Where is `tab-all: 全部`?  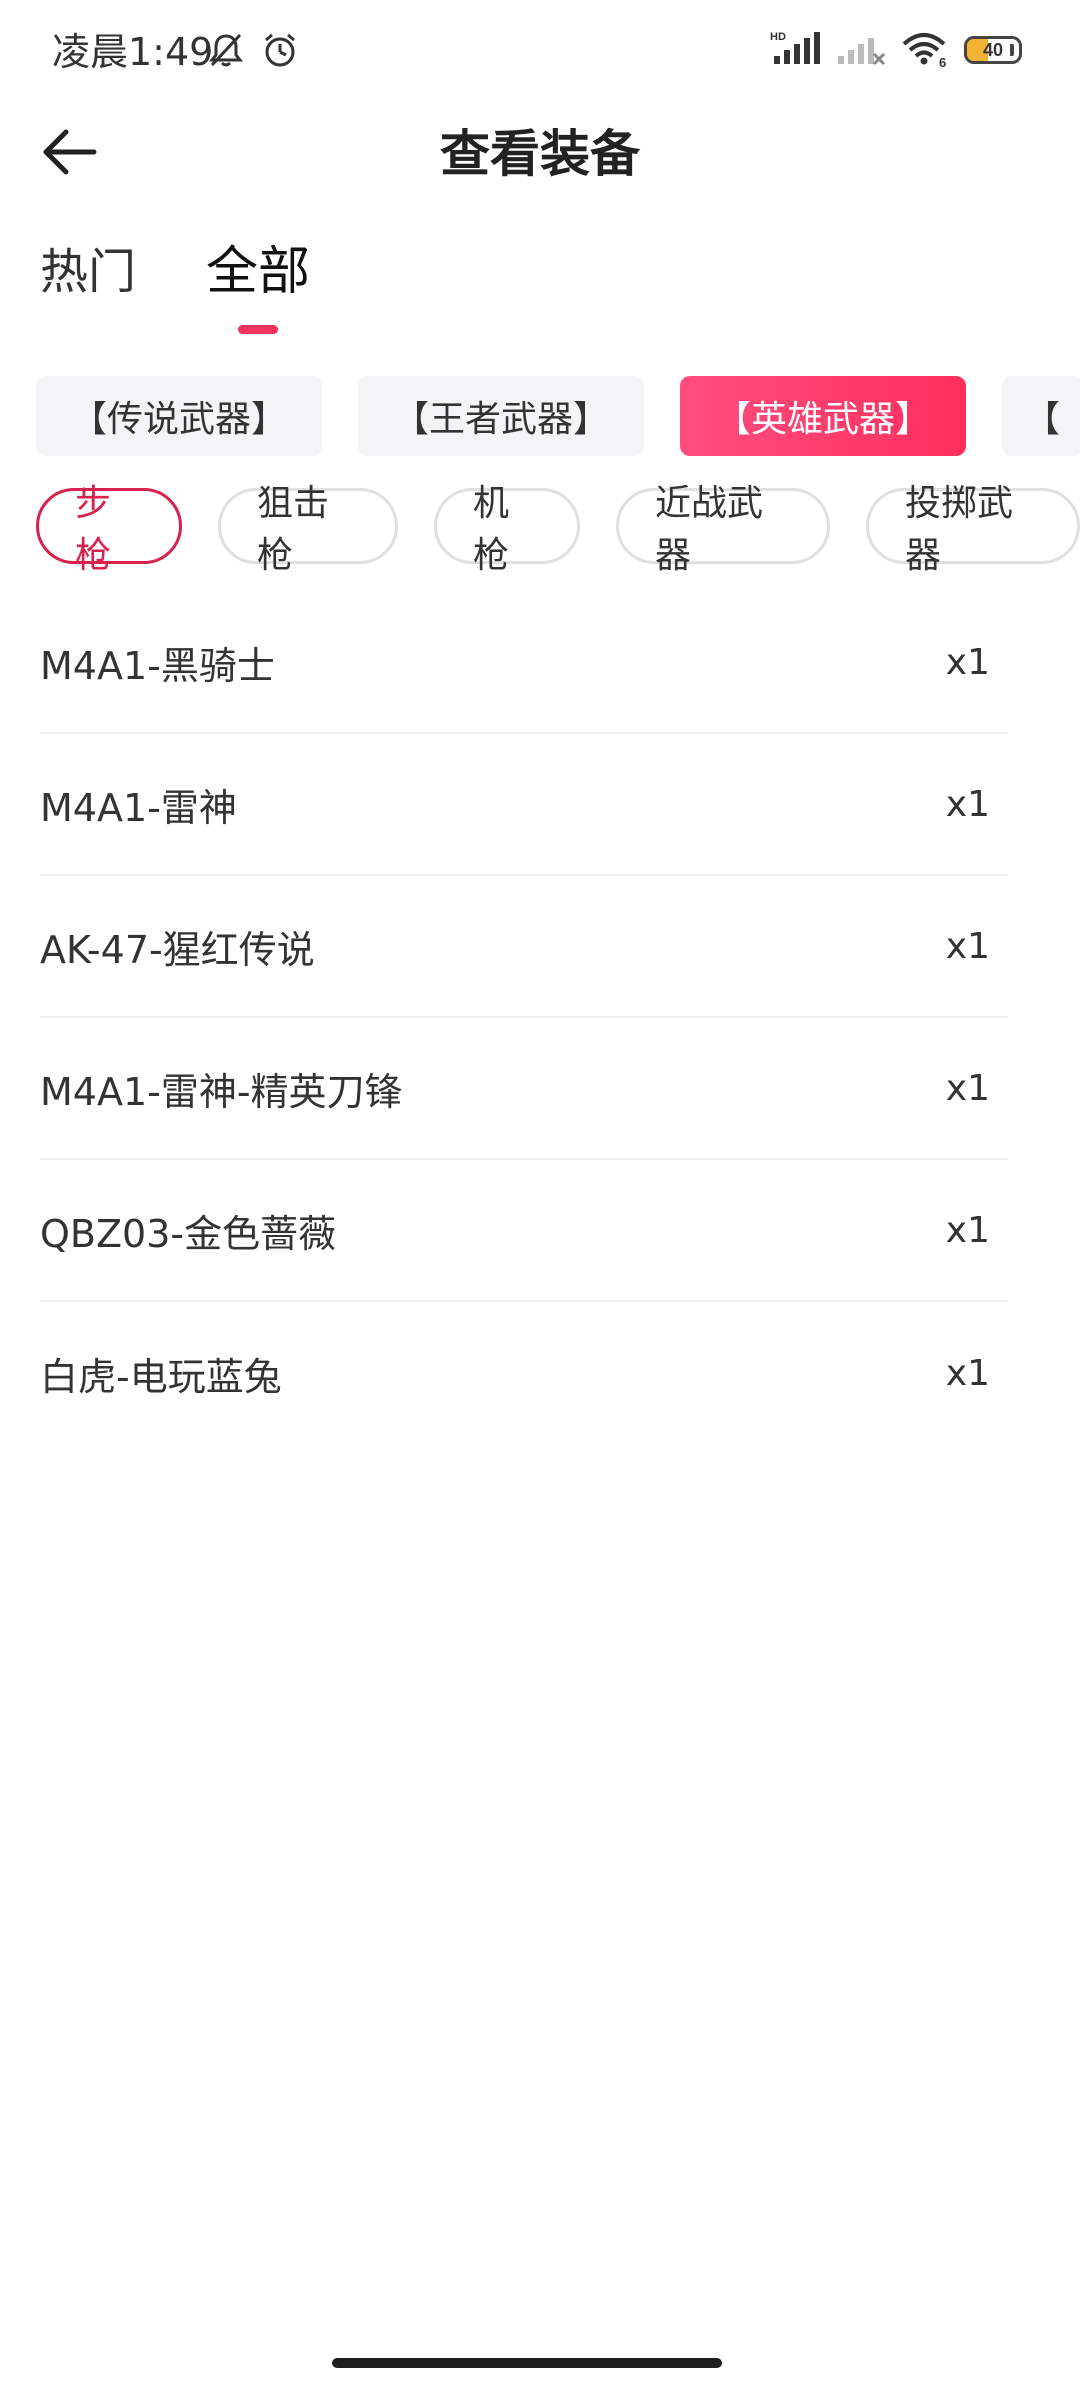
tab-all: 全部 is located at coordinates (258, 283).